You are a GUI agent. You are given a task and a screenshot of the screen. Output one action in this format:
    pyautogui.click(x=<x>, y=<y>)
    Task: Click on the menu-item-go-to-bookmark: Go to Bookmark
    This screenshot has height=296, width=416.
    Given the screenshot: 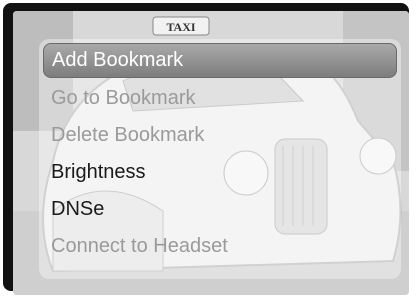 What is the action you would take?
    pyautogui.click(x=220, y=98)
    